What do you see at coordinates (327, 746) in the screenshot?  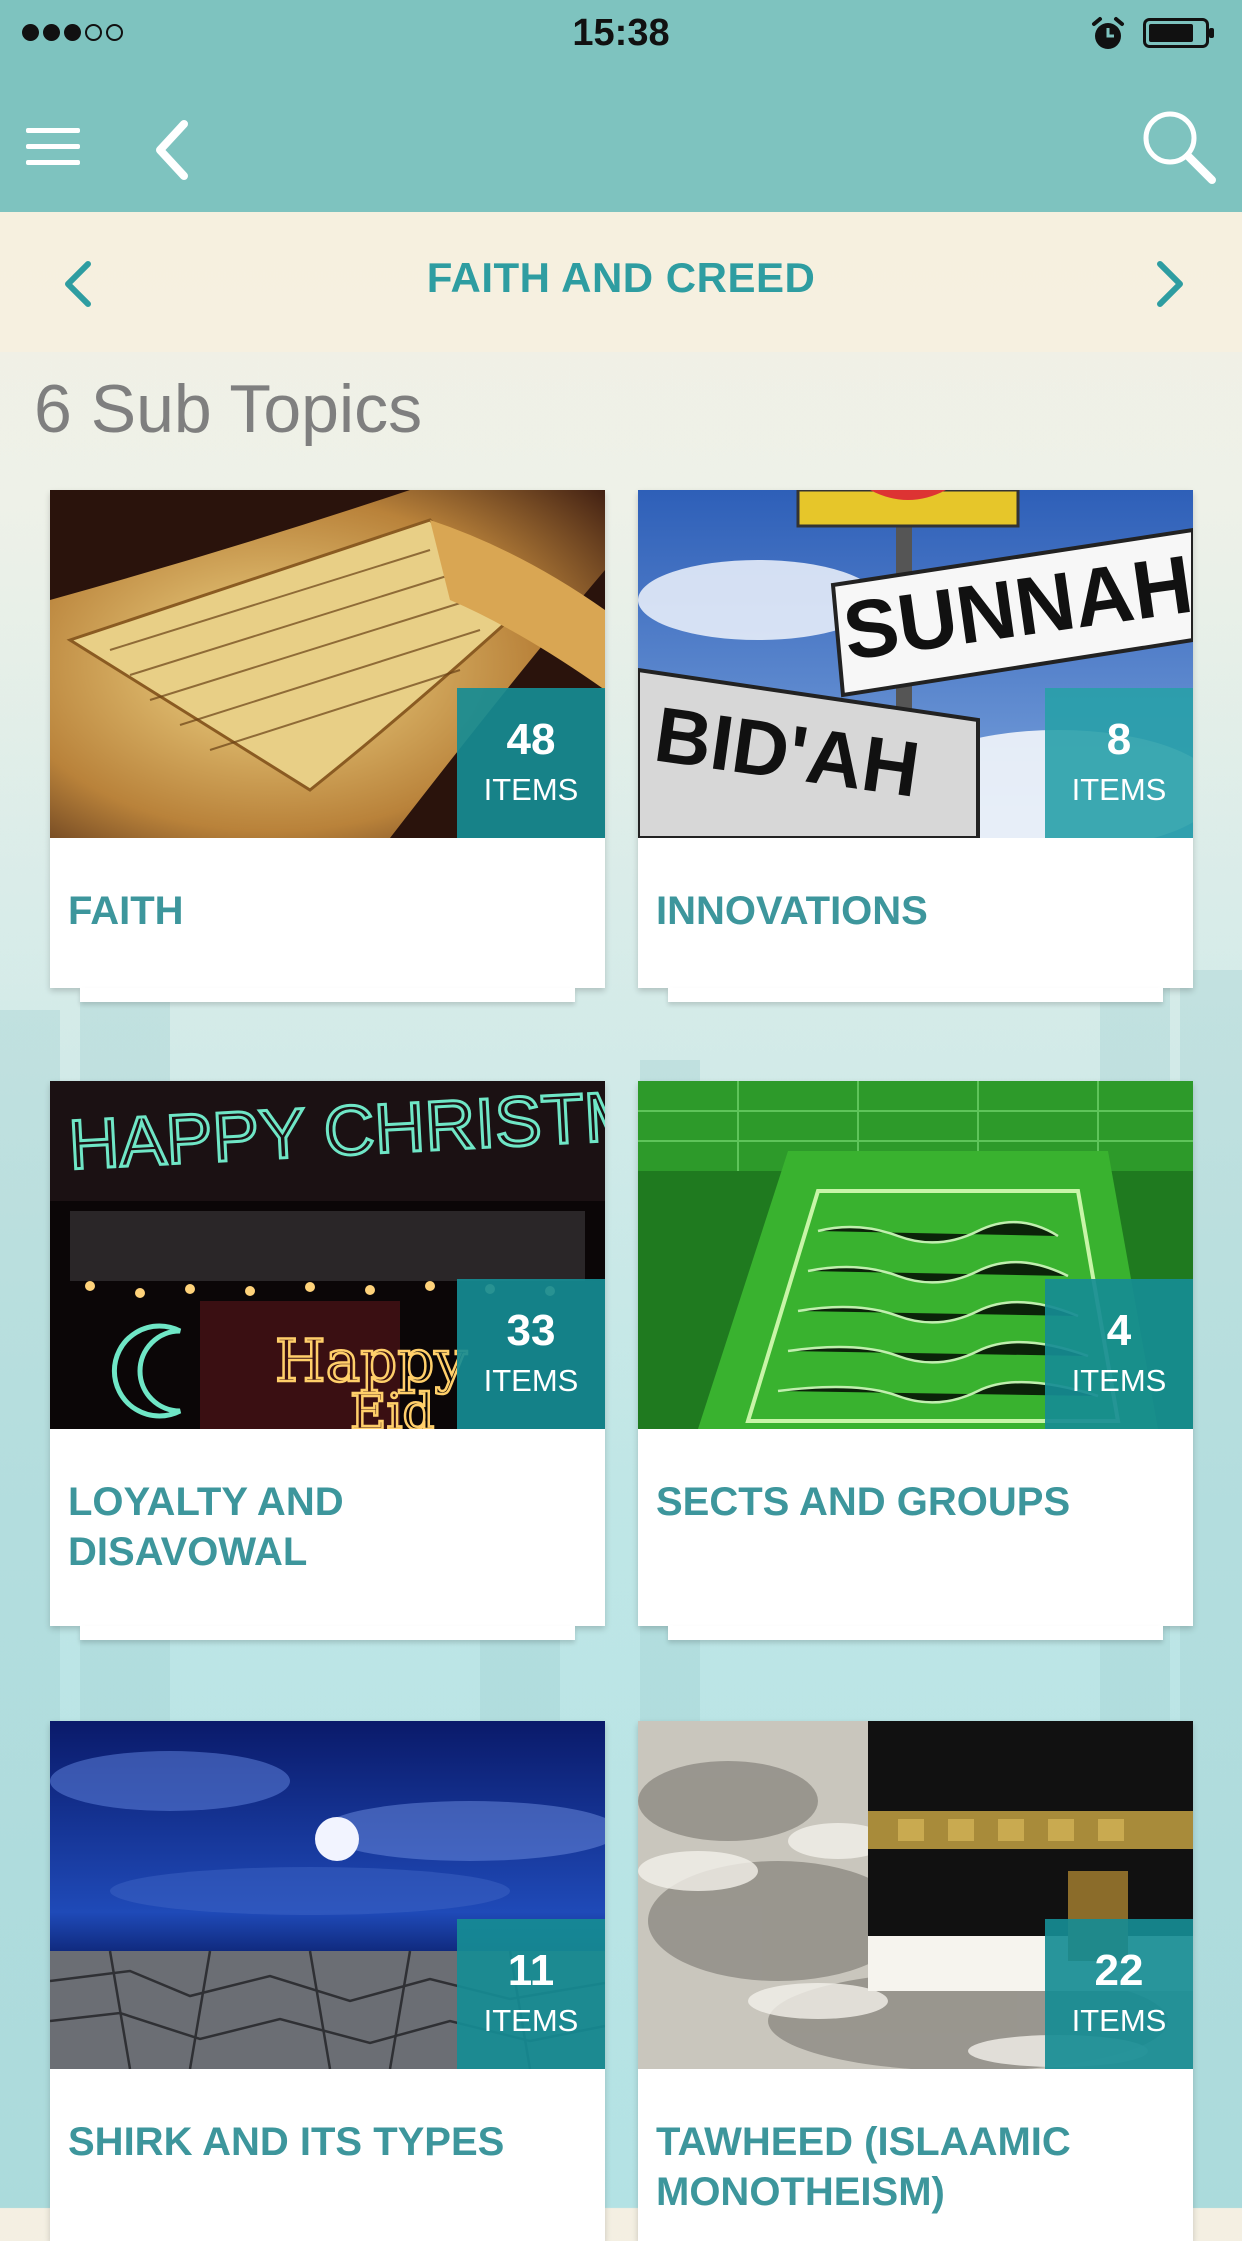 I see `subtopic-card-faith: 48 ITEMS FAITH` at bounding box center [327, 746].